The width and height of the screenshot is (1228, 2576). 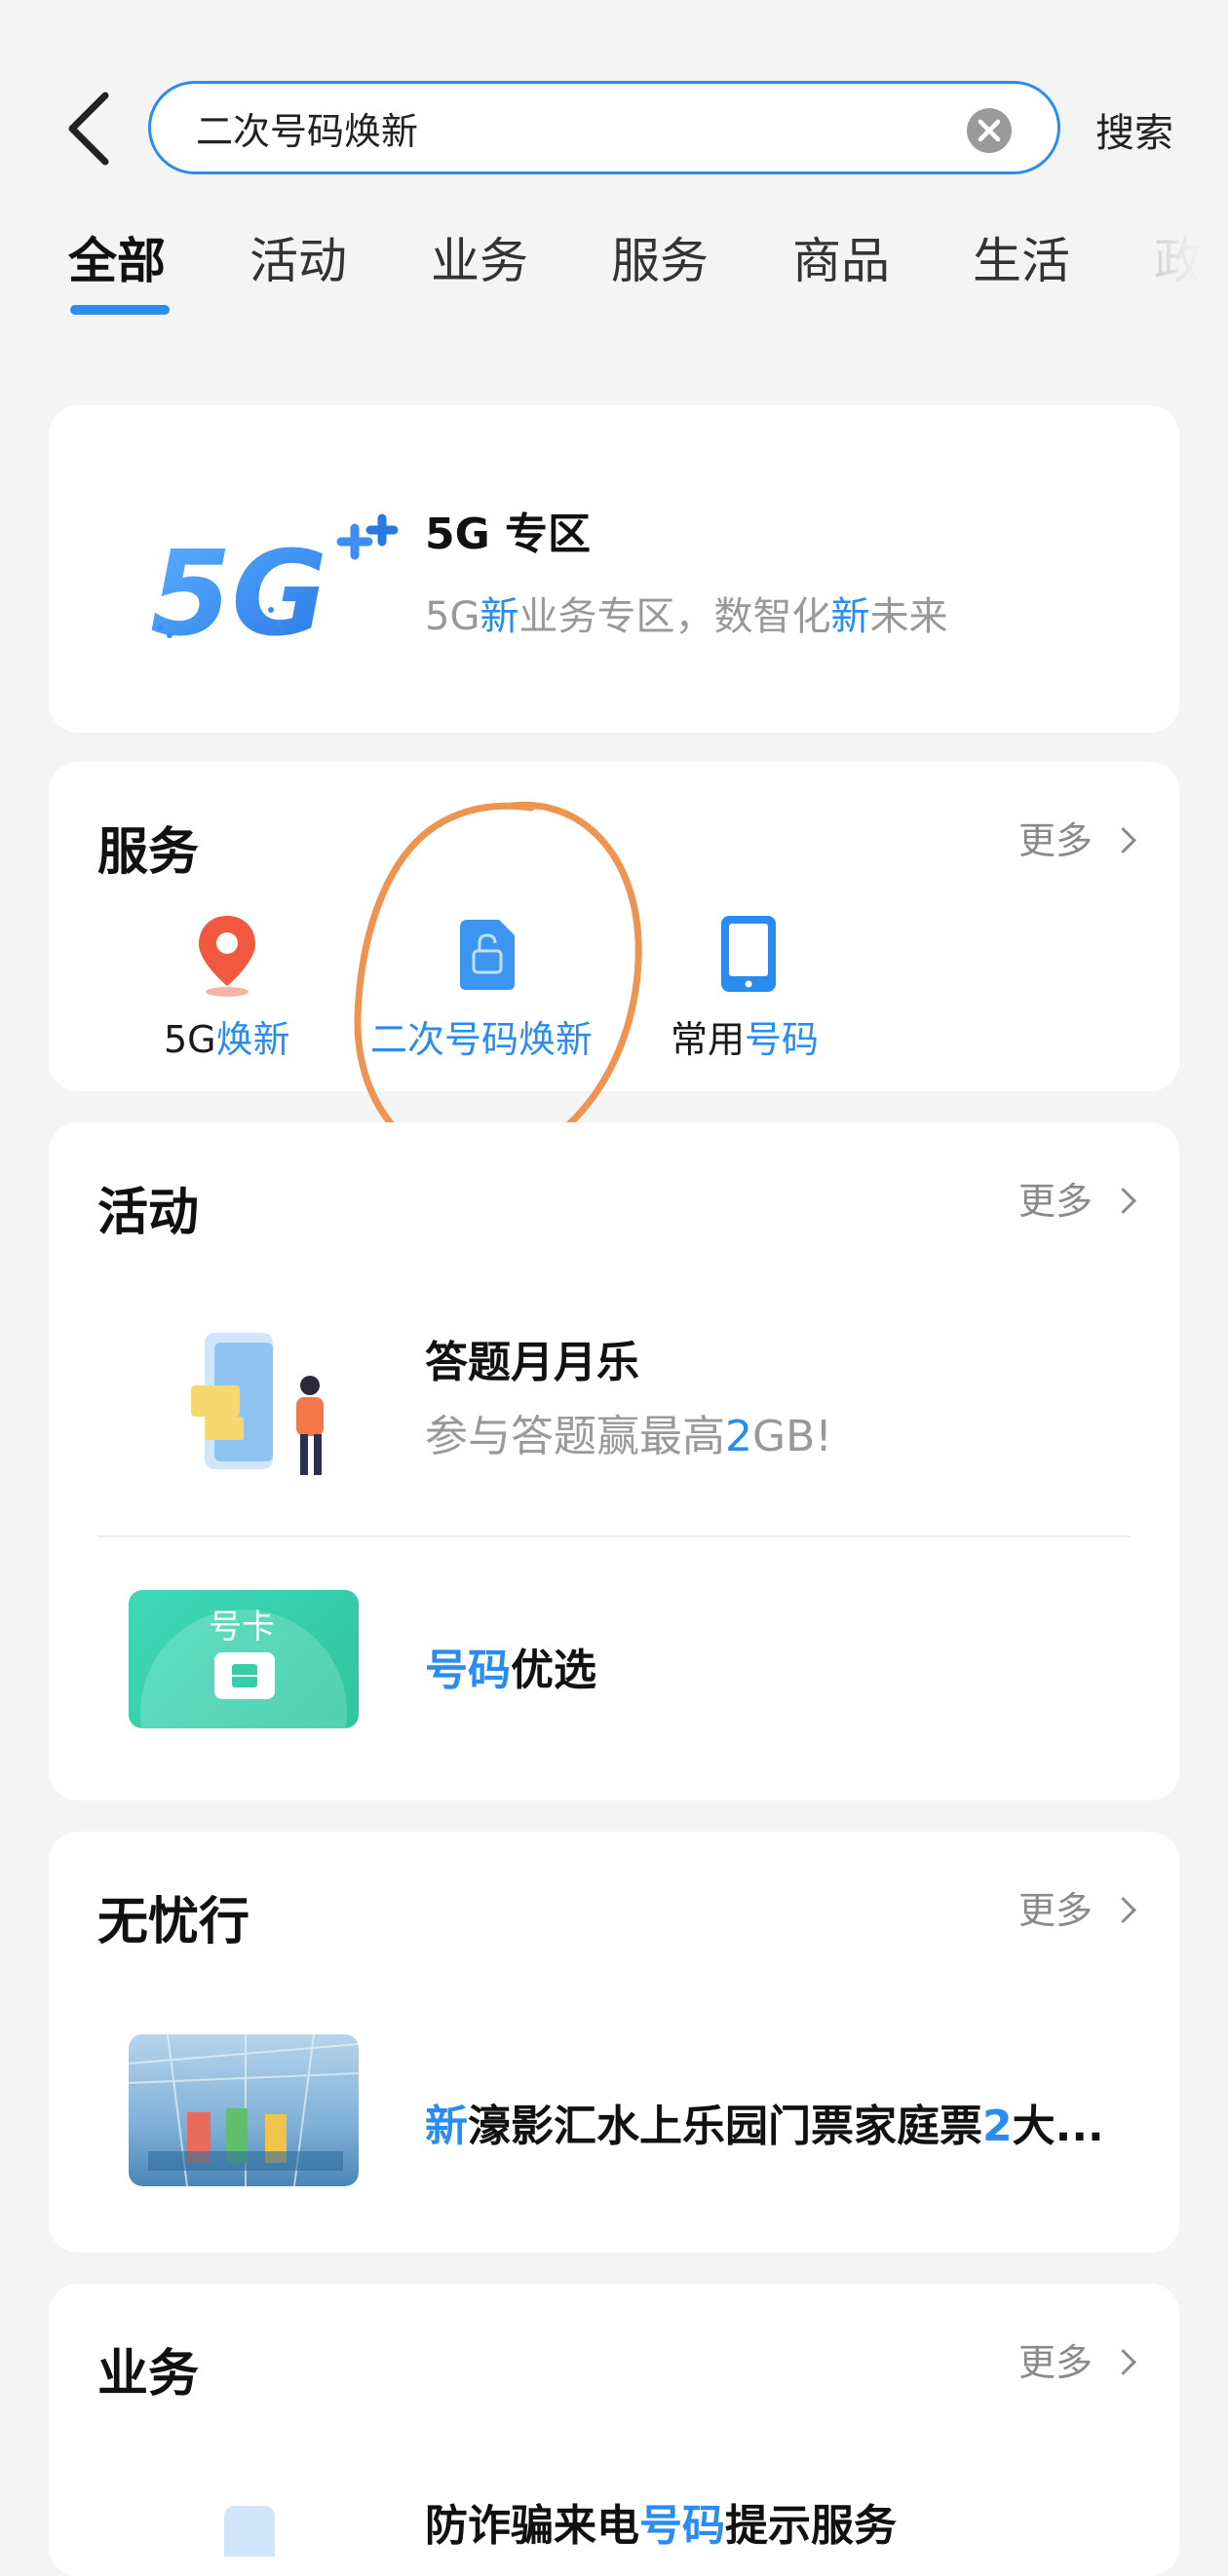 I want to click on travel-title: 无忧行, so click(x=173, y=1922).